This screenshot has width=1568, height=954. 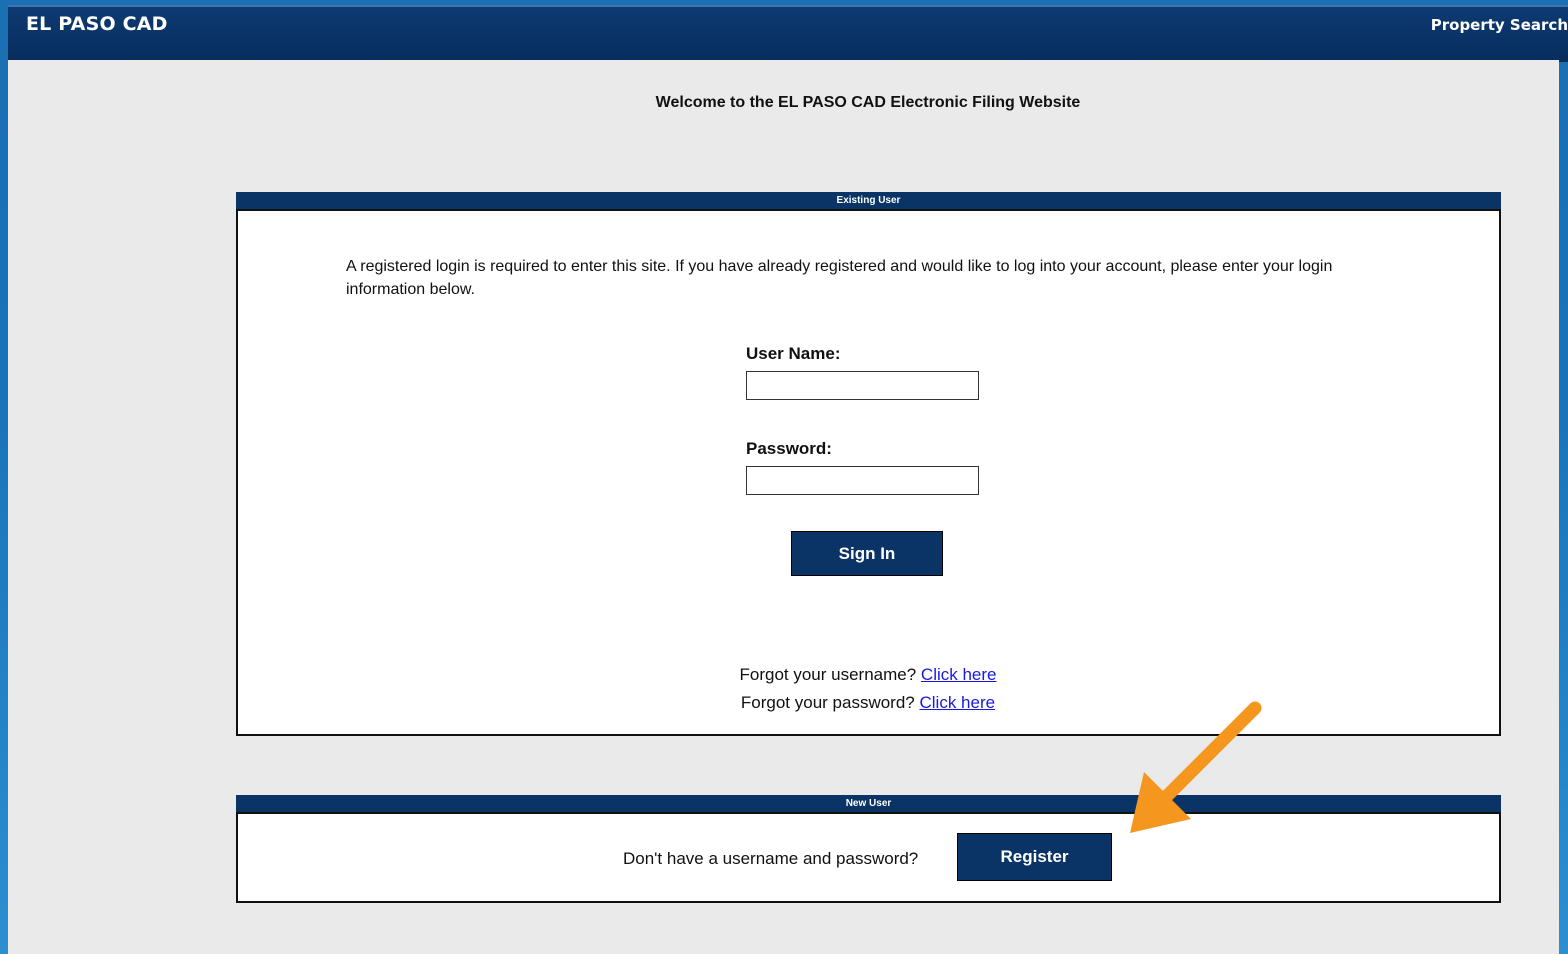 I want to click on property-search-link: Property Search, so click(x=1499, y=25).